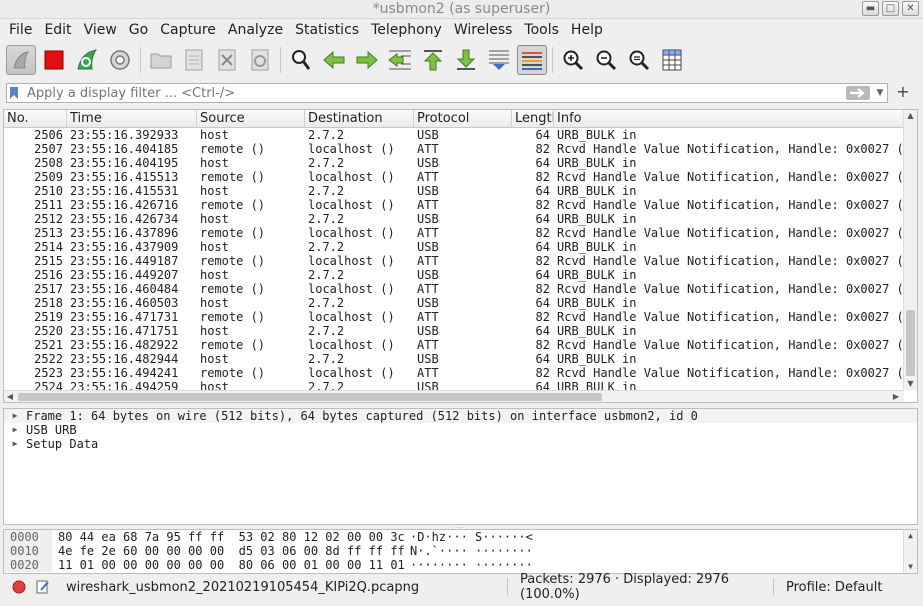  I want to click on open-file-button, so click(161, 60).